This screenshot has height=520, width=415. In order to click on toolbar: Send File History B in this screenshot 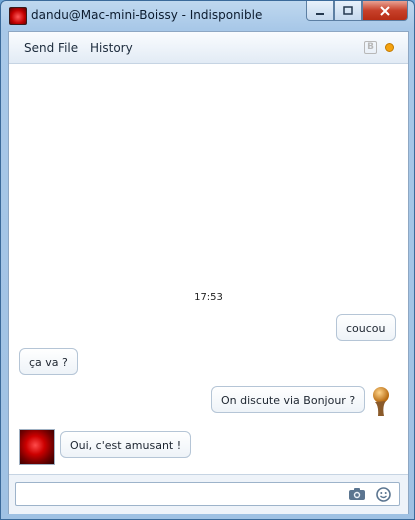, I will do `click(208, 48)`.